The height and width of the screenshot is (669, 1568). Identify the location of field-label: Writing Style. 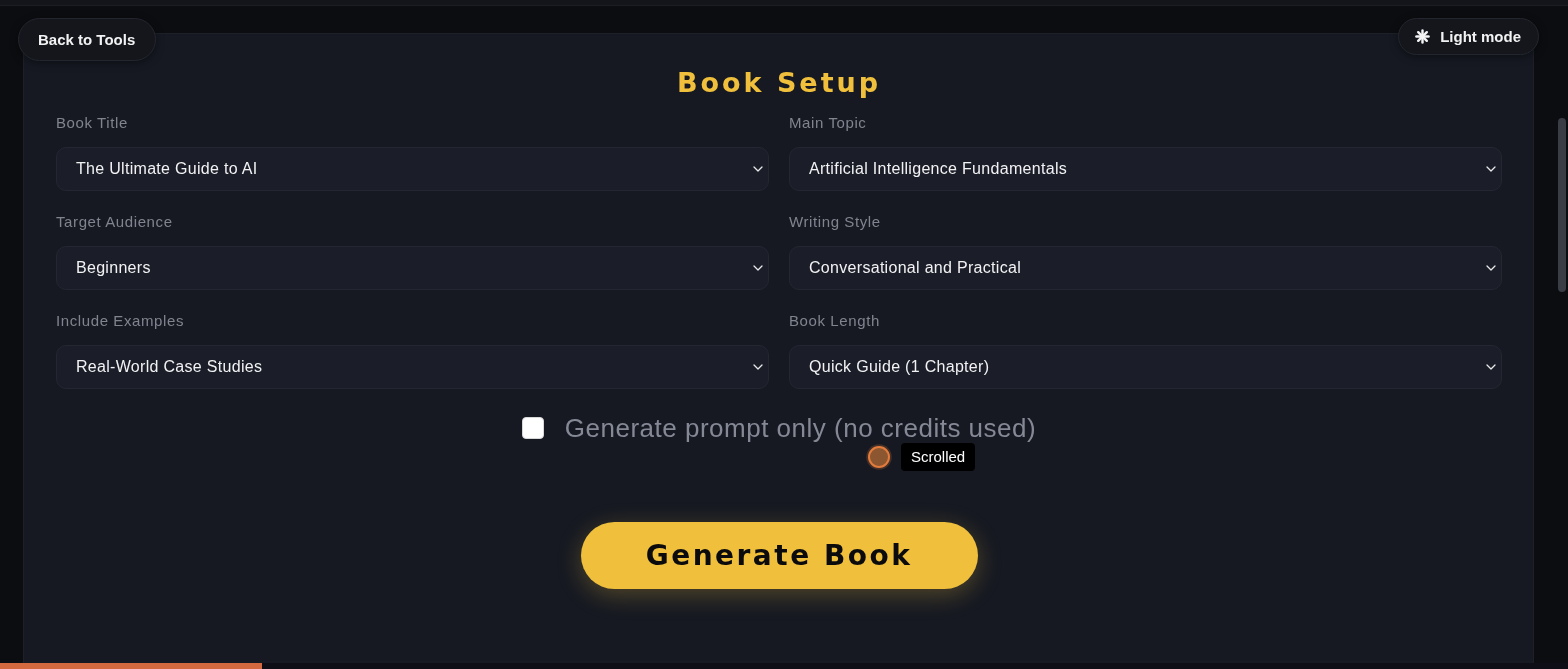
(835, 222).